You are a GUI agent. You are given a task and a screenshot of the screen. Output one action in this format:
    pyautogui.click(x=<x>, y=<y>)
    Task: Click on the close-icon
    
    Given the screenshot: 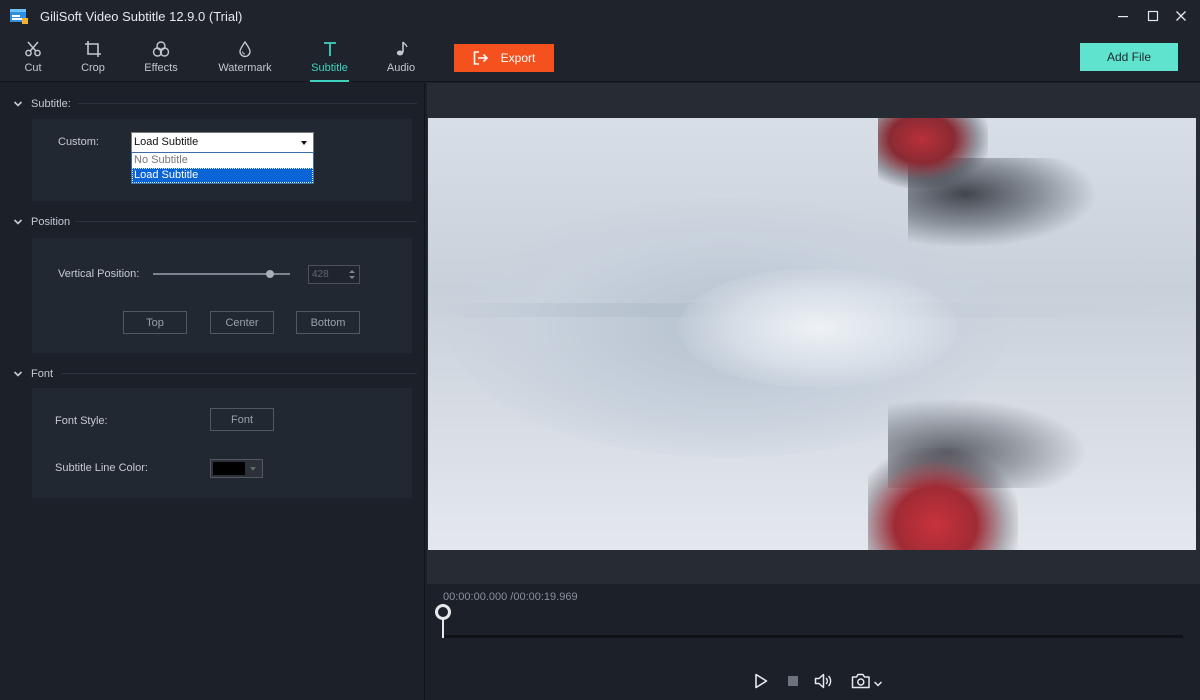 What is the action you would take?
    pyautogui.click(x=1181, y=16)
    